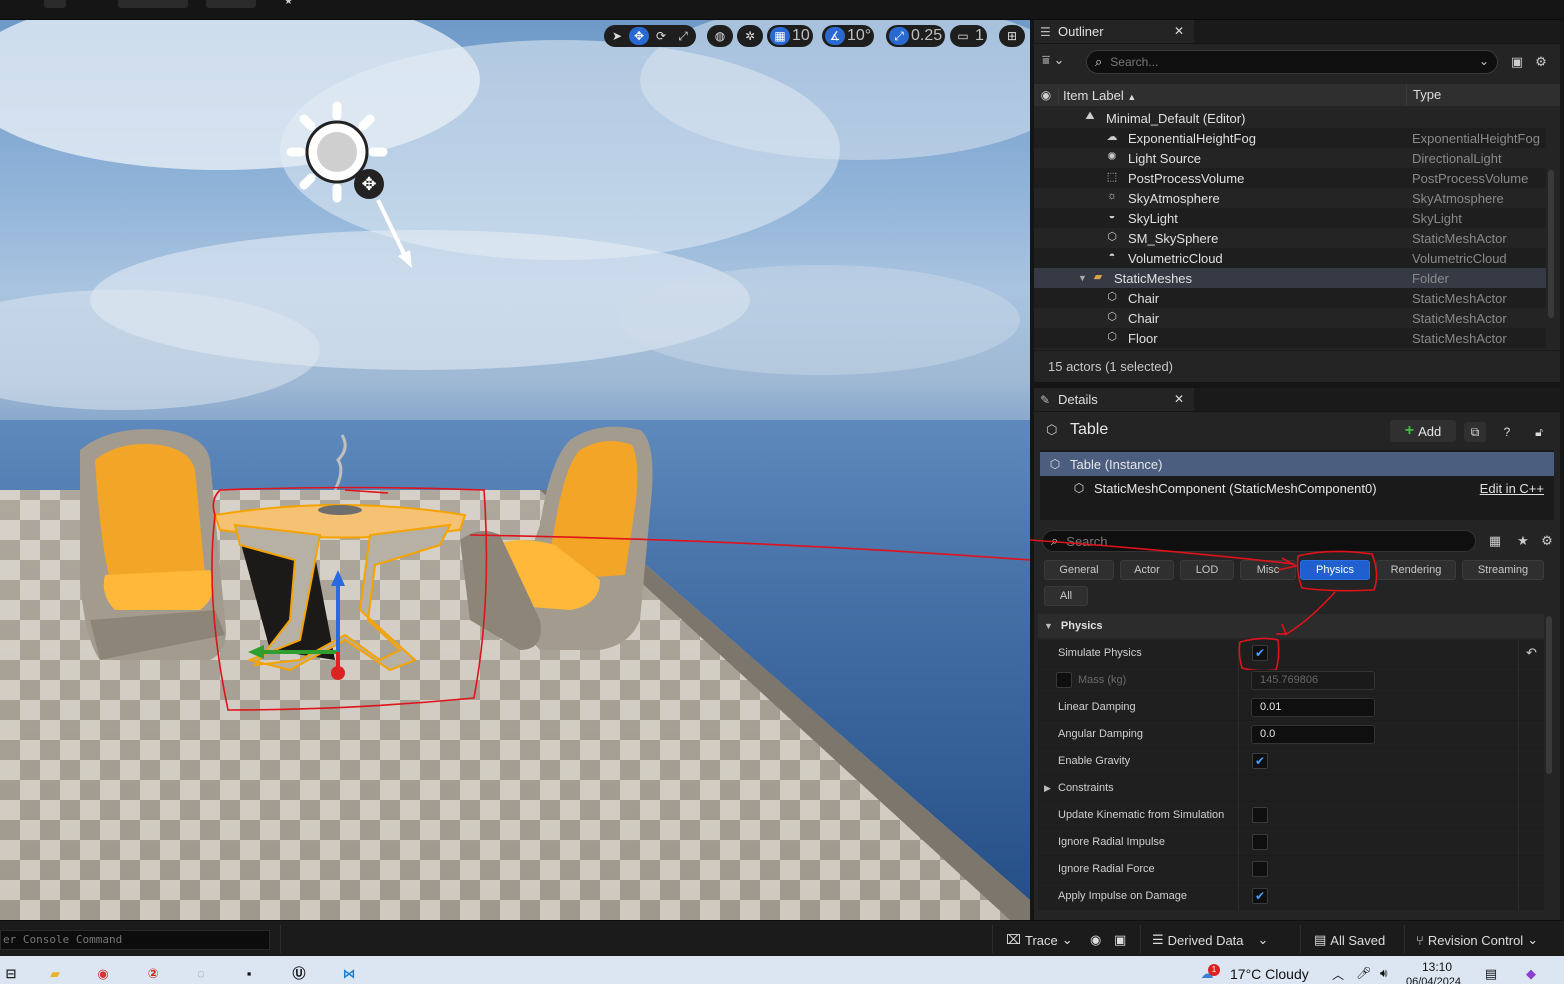 The width and height of the screenshot is (1564, 984). I want to click on tree-item: ◓ VolumetricCloud VolumetricCloud, so click(1290, 258).